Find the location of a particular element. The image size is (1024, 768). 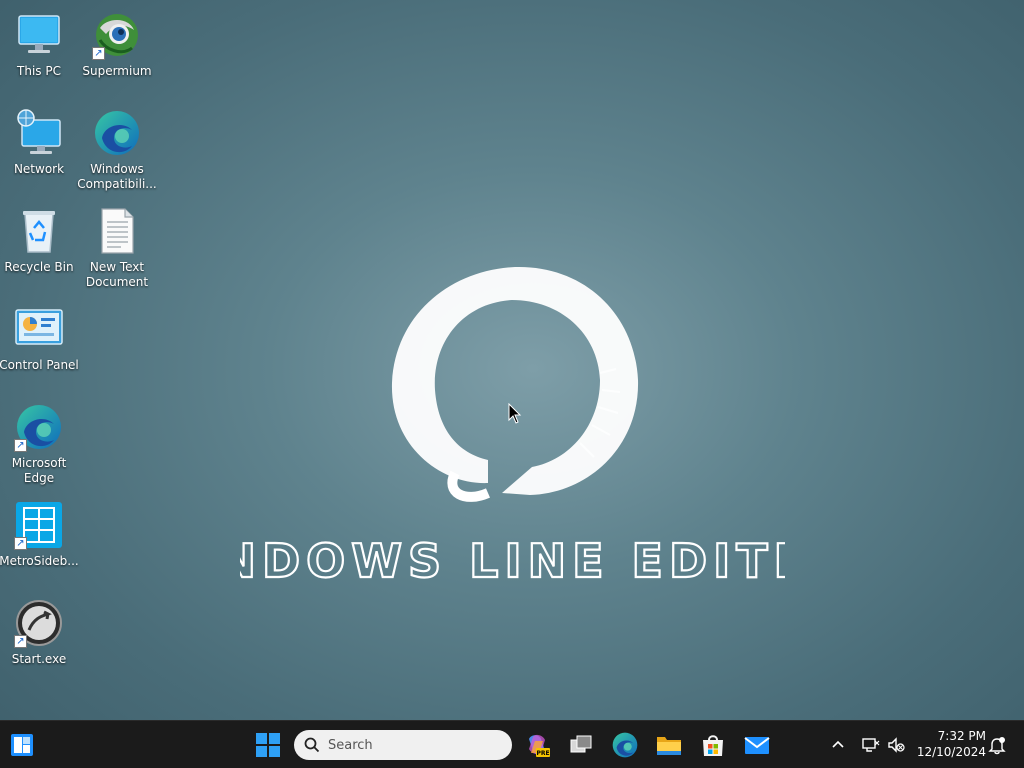

network-disconnected-icon is located at coordinates (871, 745).